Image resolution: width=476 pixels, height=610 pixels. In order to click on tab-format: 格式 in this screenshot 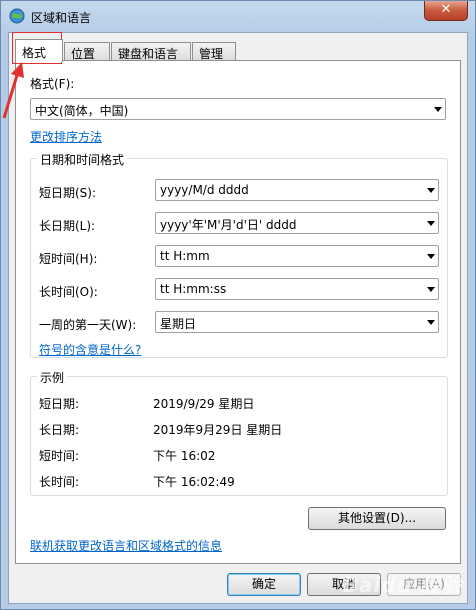, I will do `click(39, 50)`.